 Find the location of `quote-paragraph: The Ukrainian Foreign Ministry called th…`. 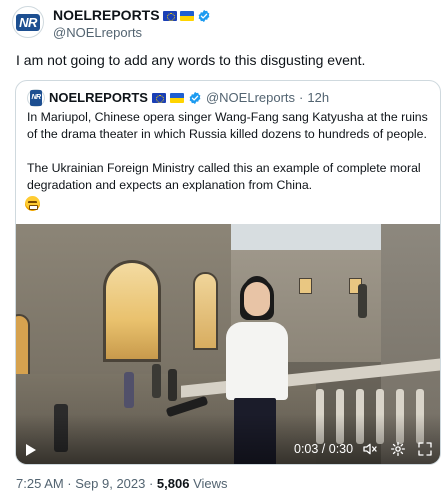

quote-paragraph: The Ukrainian Foreign Ministry called th… is located at coordinates (224, 176).